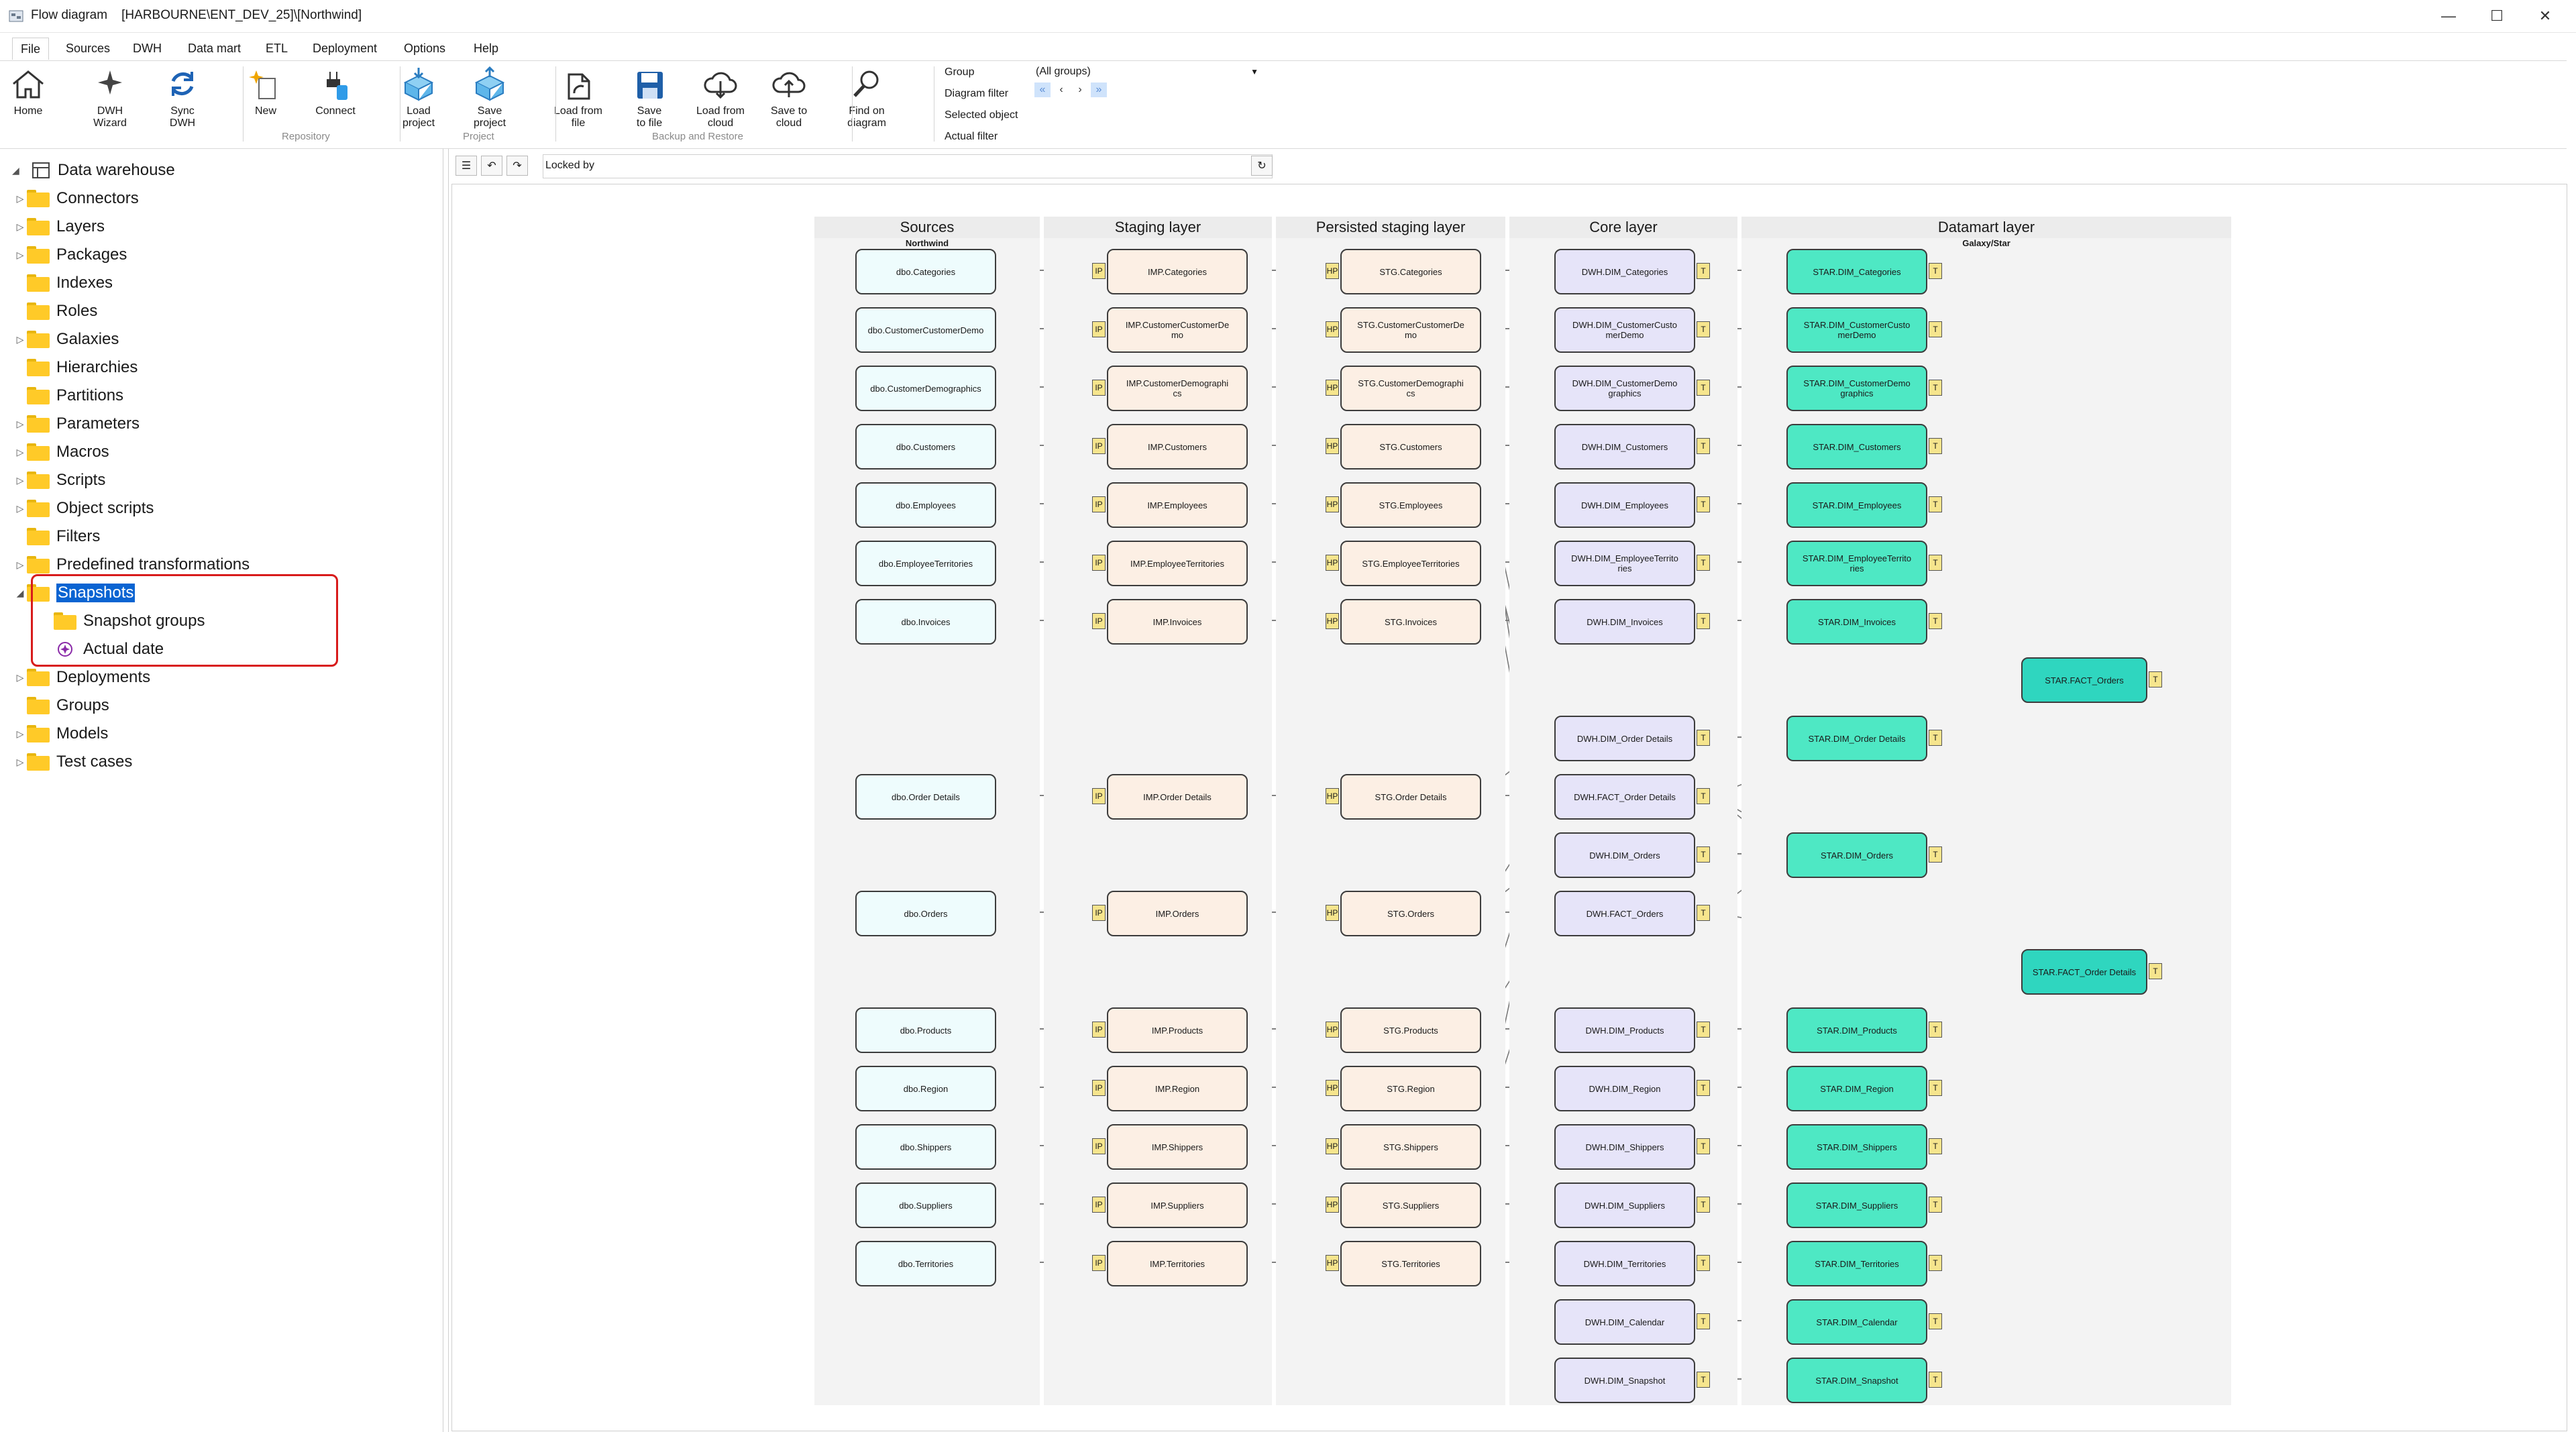 This screenshot has width=2576, height=1432. Describe the element at coordinates (1410, 1147) in the screenshot. I see `node-stg: STG.Shippers` at that location.